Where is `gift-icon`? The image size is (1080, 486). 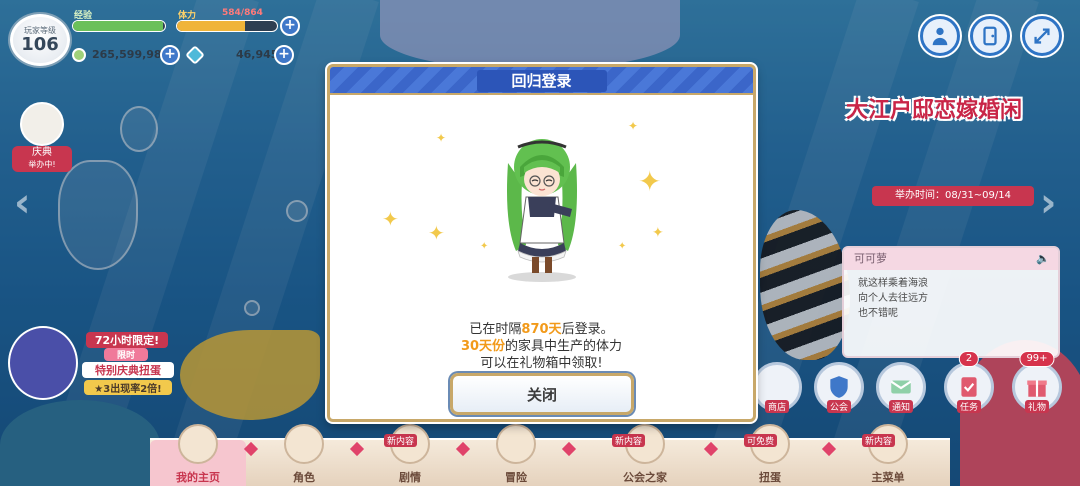
gift-icon is located at coordinates (1037, 388).